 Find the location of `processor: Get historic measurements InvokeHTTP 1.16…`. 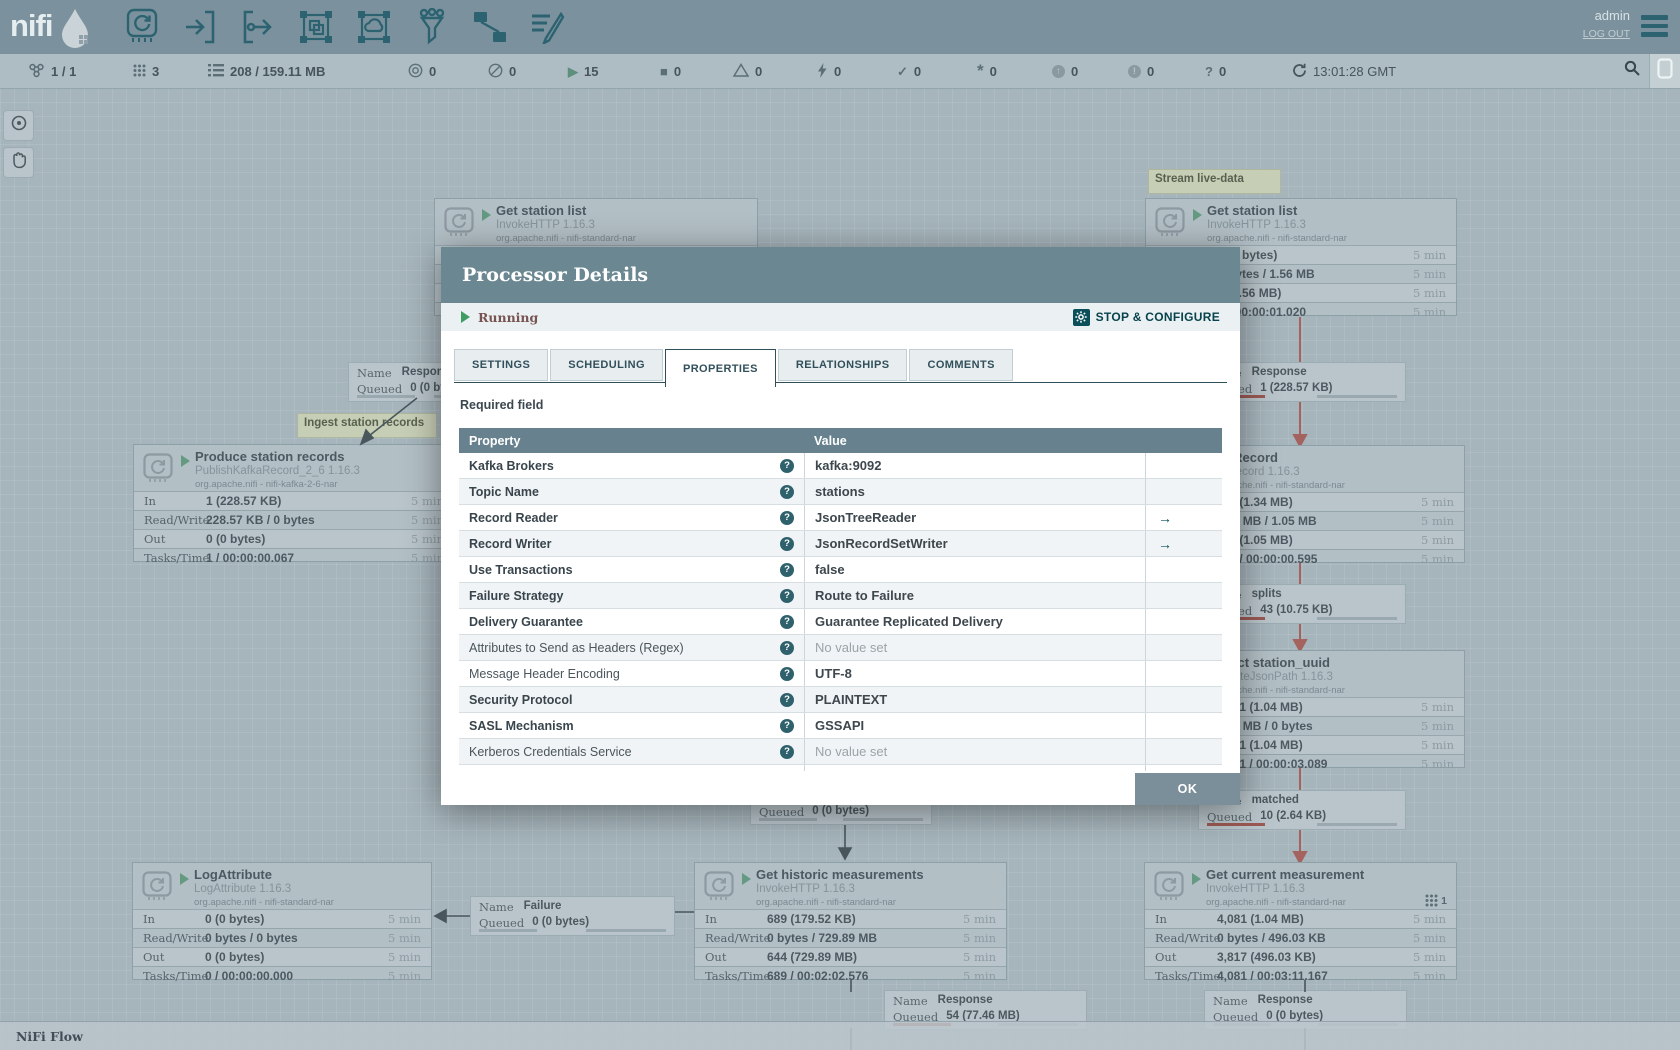

processor: Get historic measurements InvokeHTTP 1.16… is located at coordinates (850, 922).